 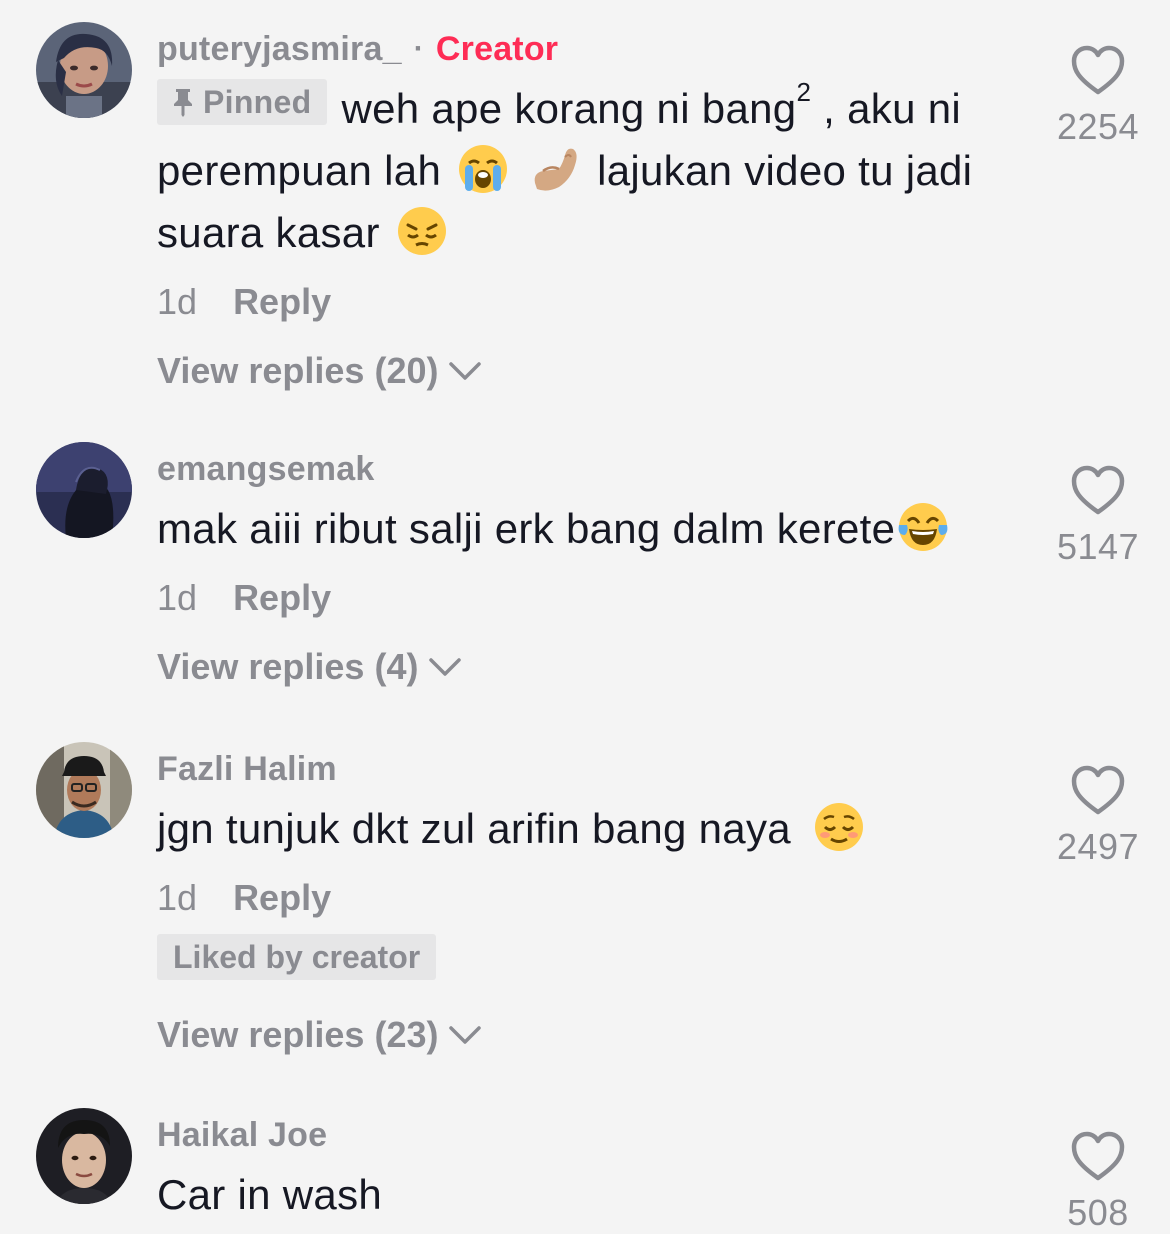 I want to click on username-row: Haikal Joe, so click(x=587, y=1135).